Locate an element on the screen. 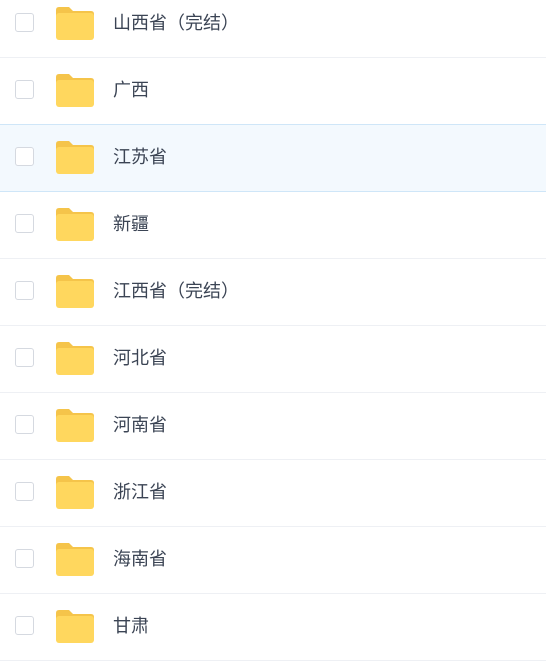 This screenshot has width=546, height=661. file-row: 江苏省 is located at coordinates (273, 158).